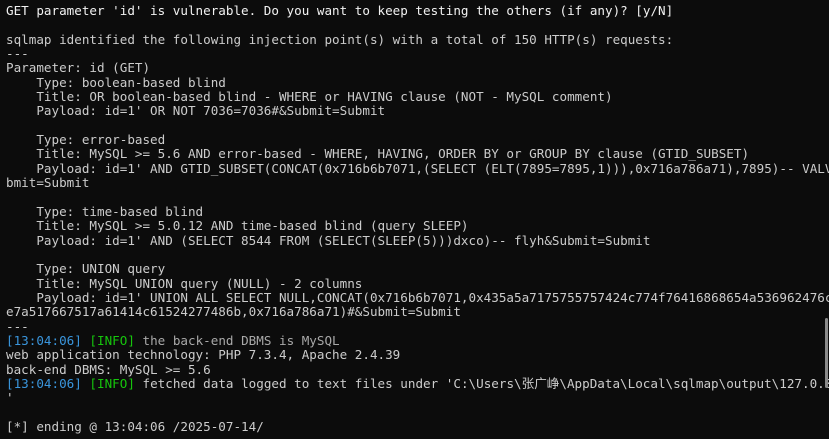  Describe the element at coordinates (237, 340) in the screenshot. I see `log-message: the back-end DBMS is MySQL` at that location.